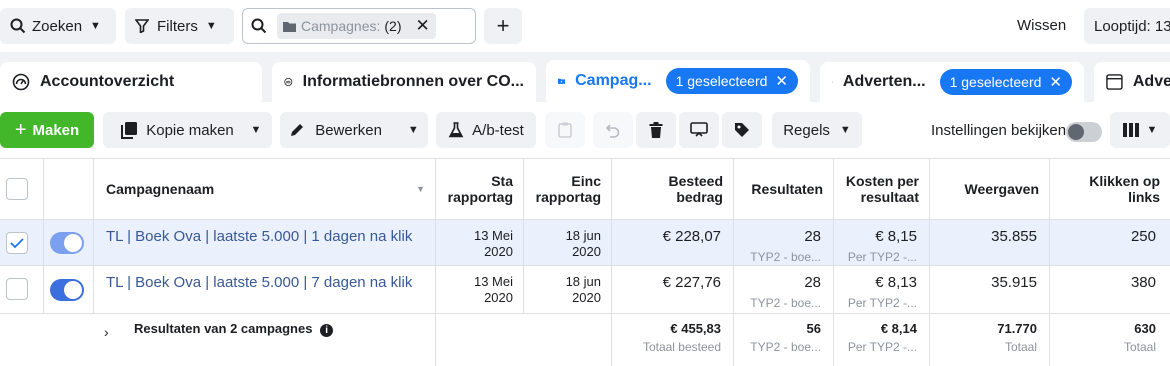  What do you see at coordinates (784, 189) in the screenshot?
I see `header-results: Resultaten` at bounding box center [784, 189].